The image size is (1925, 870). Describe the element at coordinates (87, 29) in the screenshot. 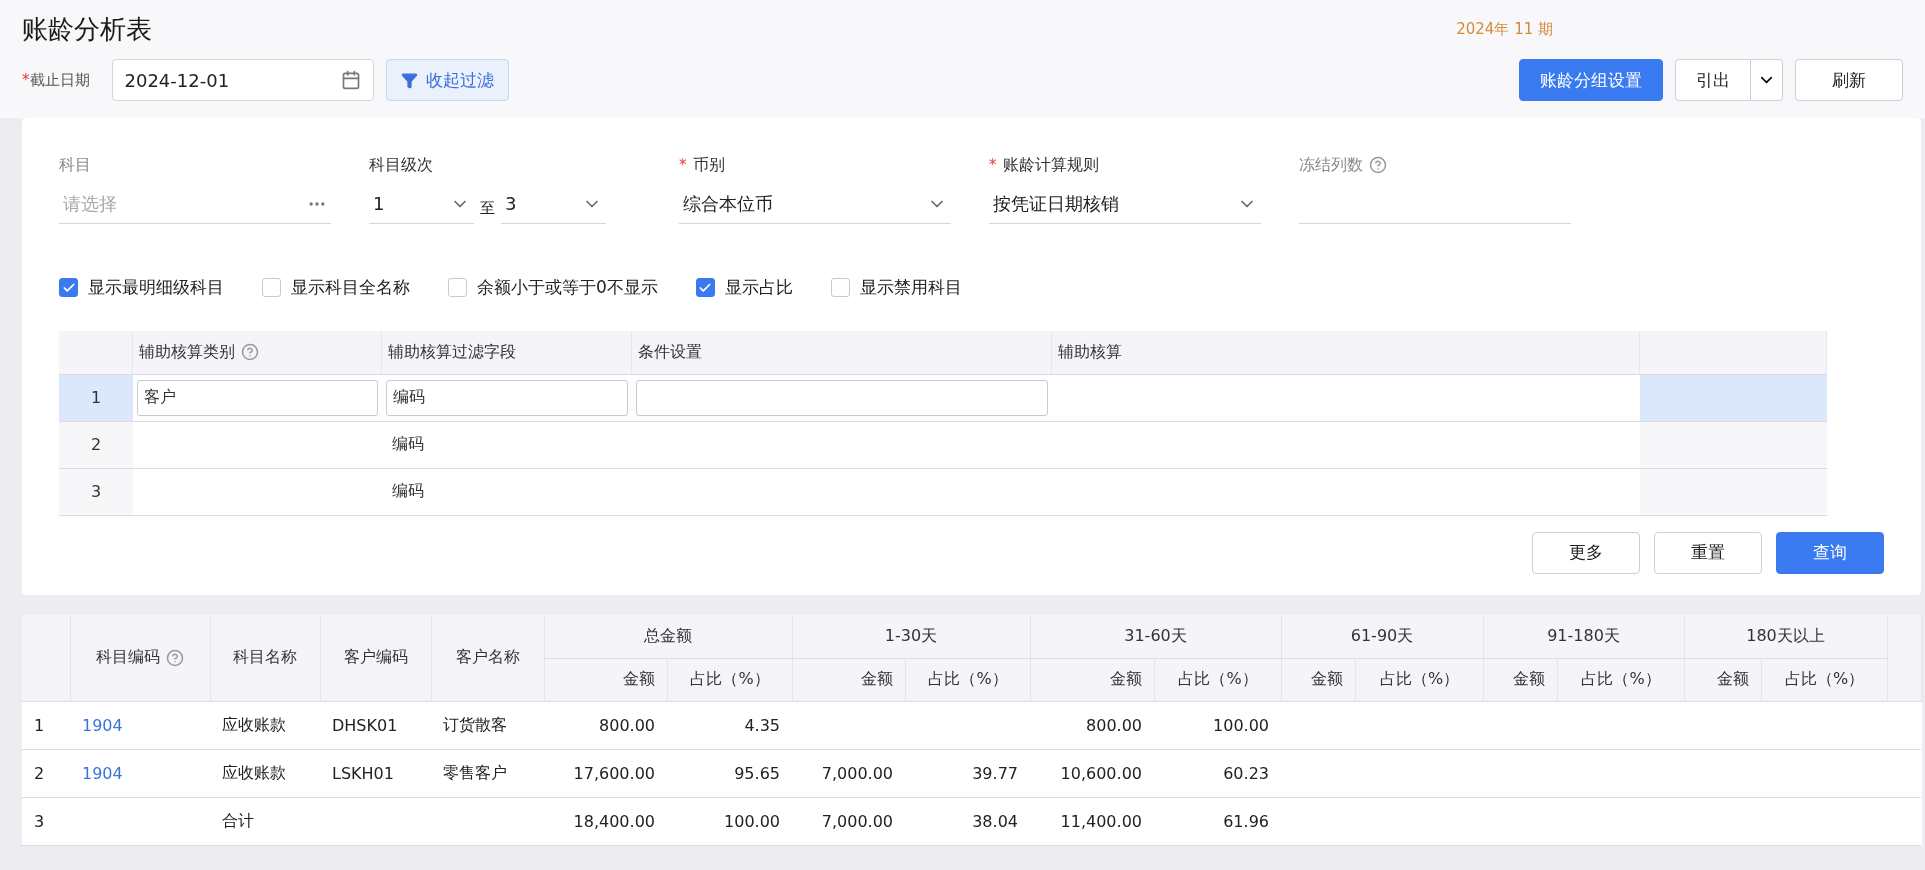

I see `page-title: 账龄分析表` at that location.